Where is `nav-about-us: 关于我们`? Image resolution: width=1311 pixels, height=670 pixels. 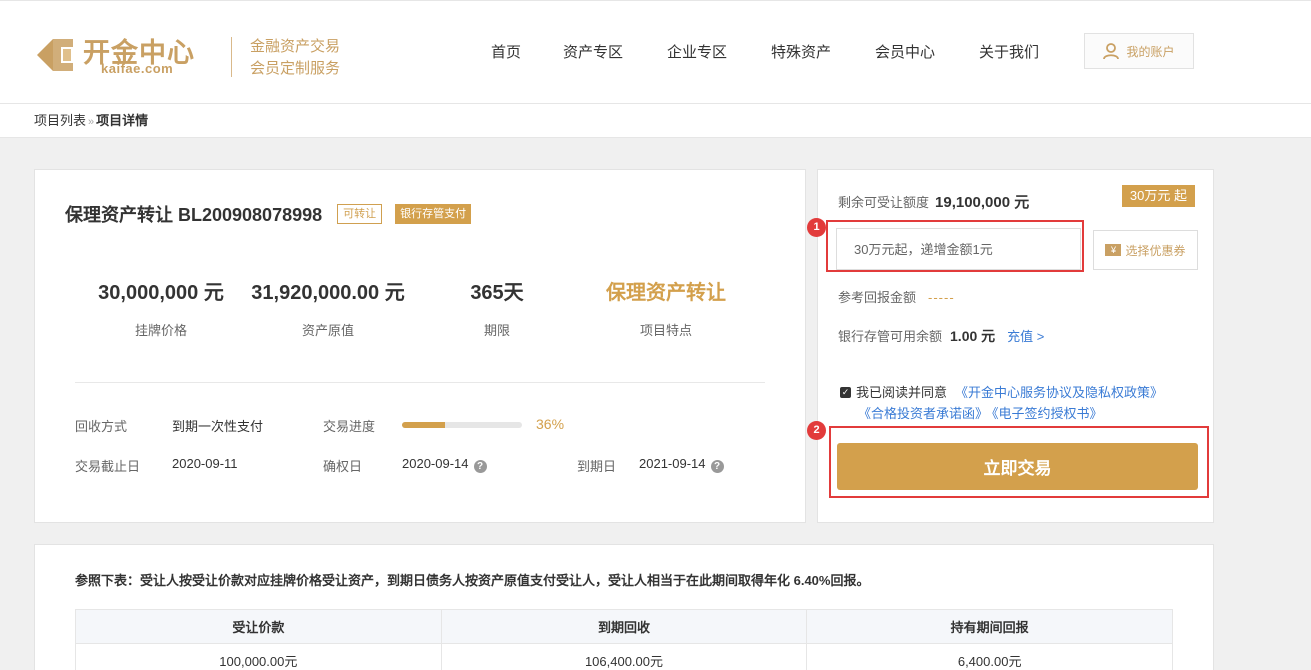 nav-about-us: 关于我们 is located at coordinates (1009, 51).